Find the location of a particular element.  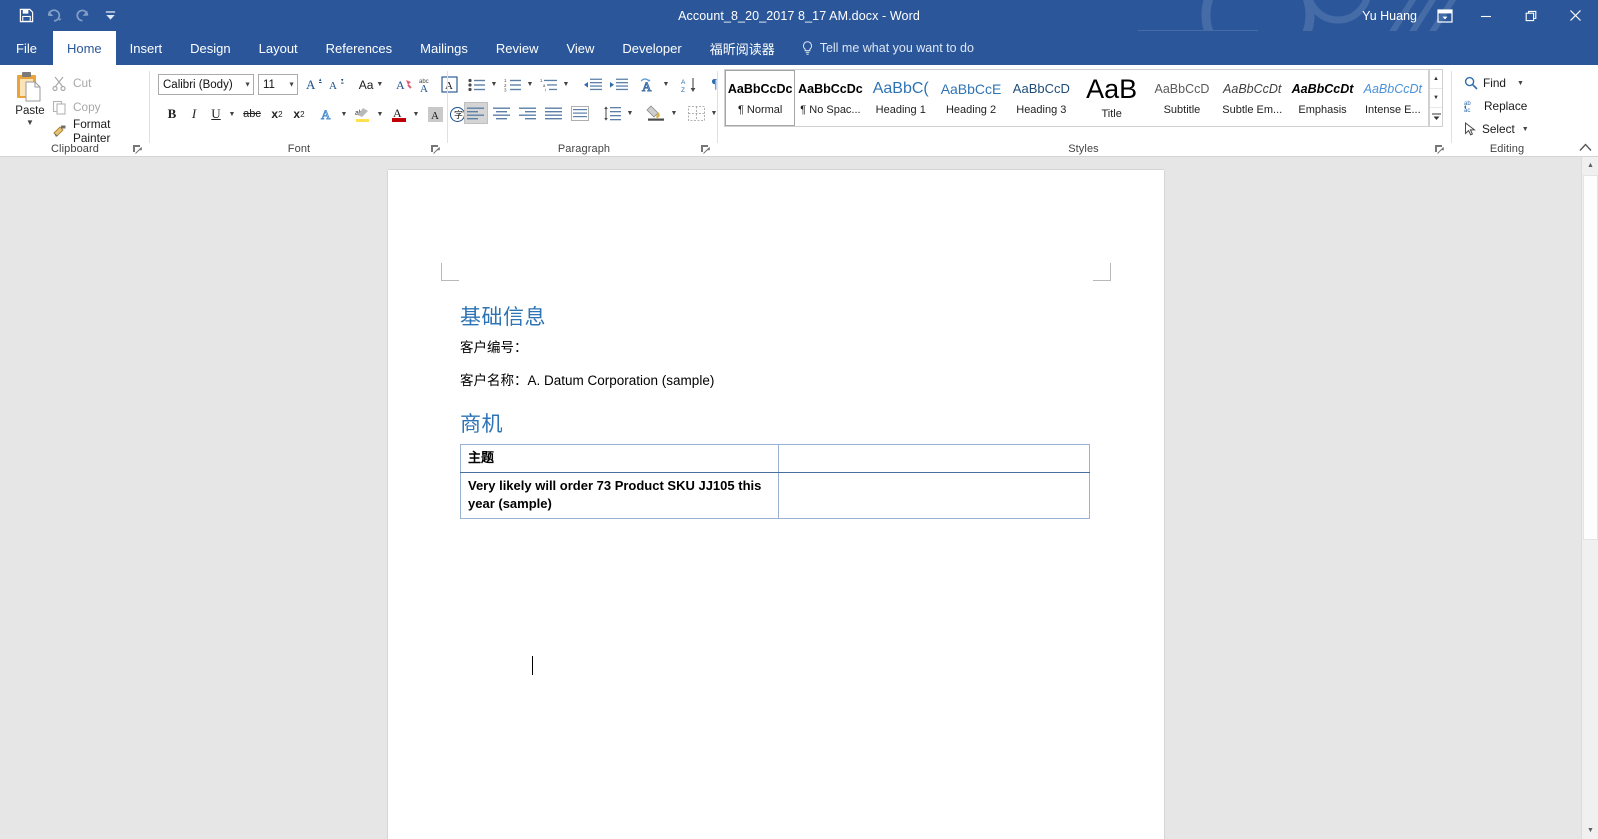

justify-icon is located at coordinates (554, 113).